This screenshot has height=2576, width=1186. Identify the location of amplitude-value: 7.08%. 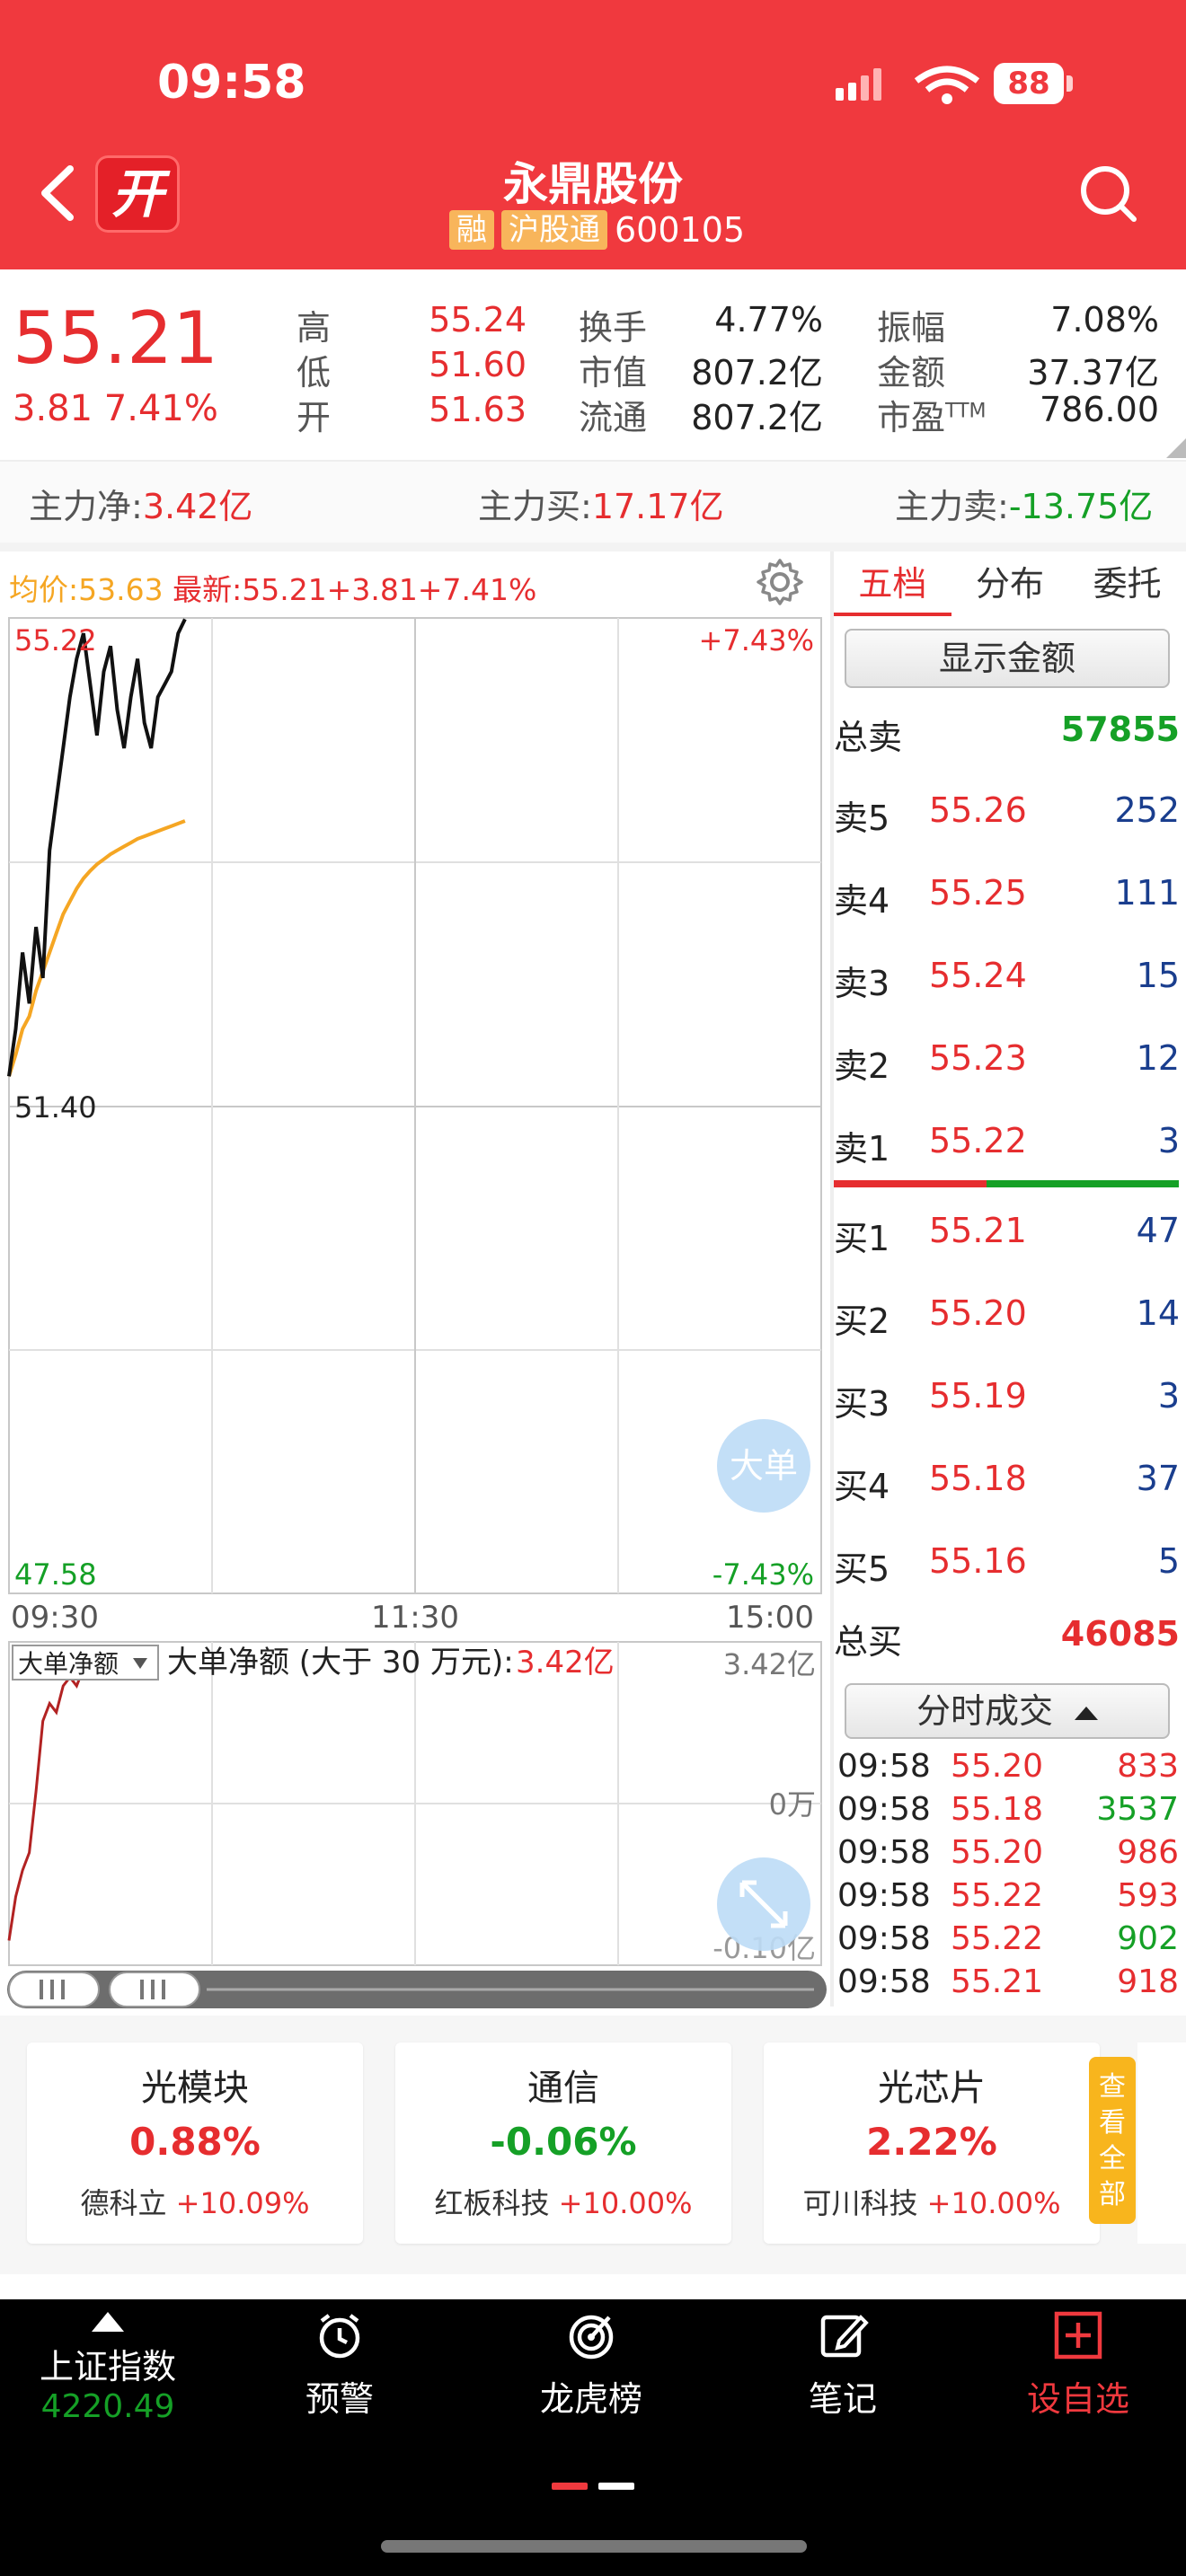
(1104, 320).